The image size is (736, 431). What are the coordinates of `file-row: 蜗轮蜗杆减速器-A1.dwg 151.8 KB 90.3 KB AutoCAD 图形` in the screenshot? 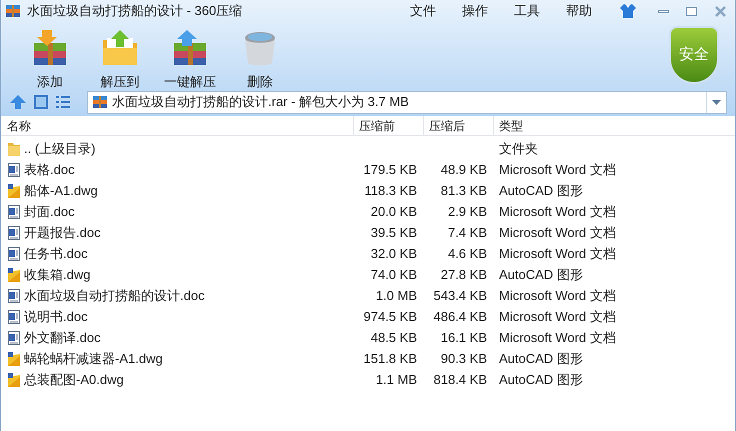 It's located at (368, 358).